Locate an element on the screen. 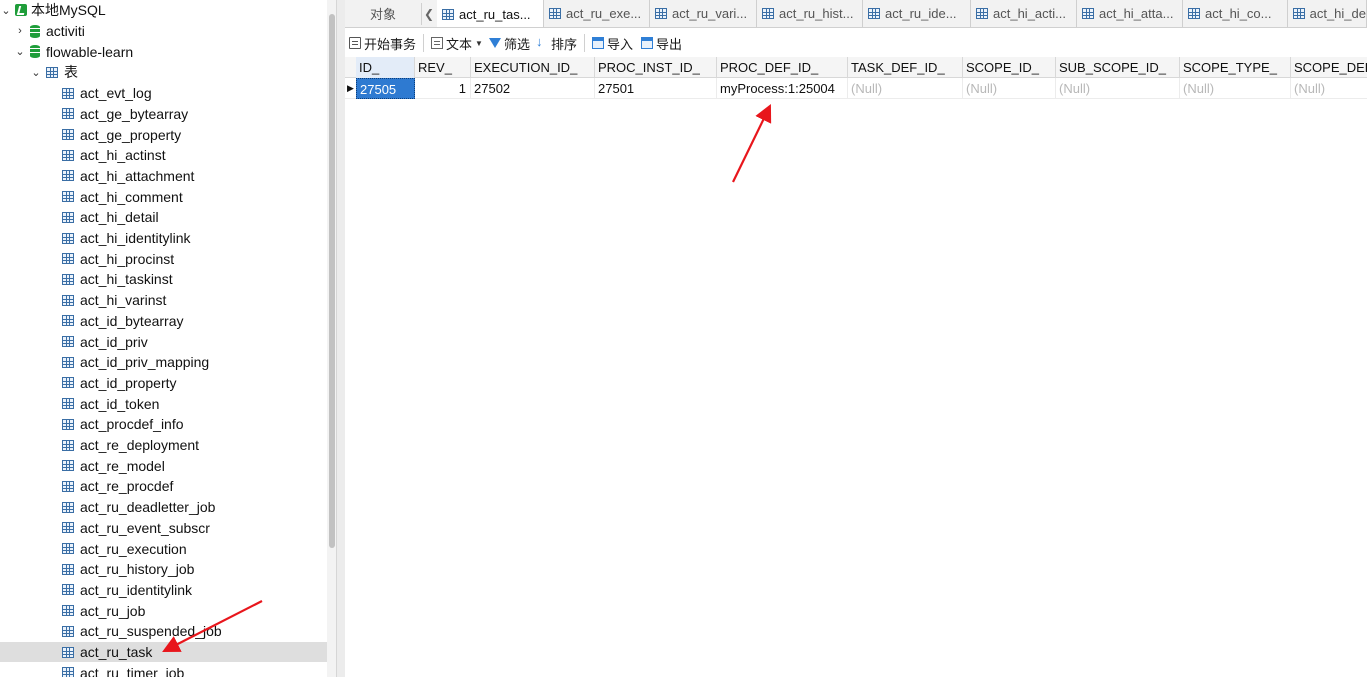 The image size is (1367, 677). table-item: act_id_bytearray is located at coordinates (168, 321).